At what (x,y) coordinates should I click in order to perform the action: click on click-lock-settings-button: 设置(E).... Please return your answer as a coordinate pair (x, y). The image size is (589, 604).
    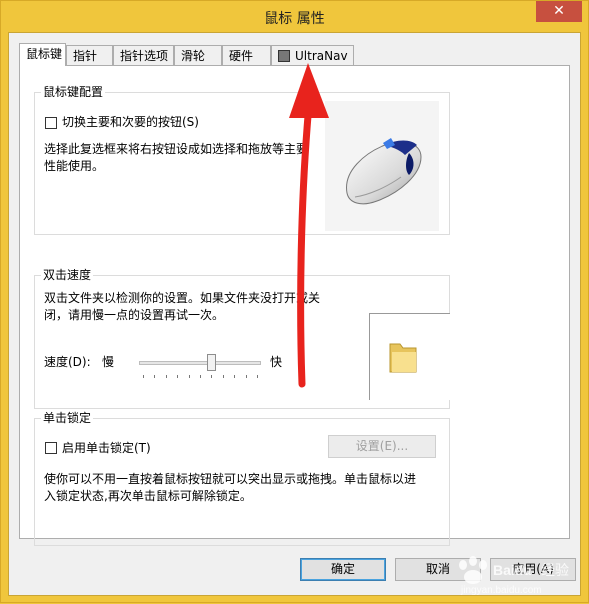
    Looking at the image, I should click on (382, 446).